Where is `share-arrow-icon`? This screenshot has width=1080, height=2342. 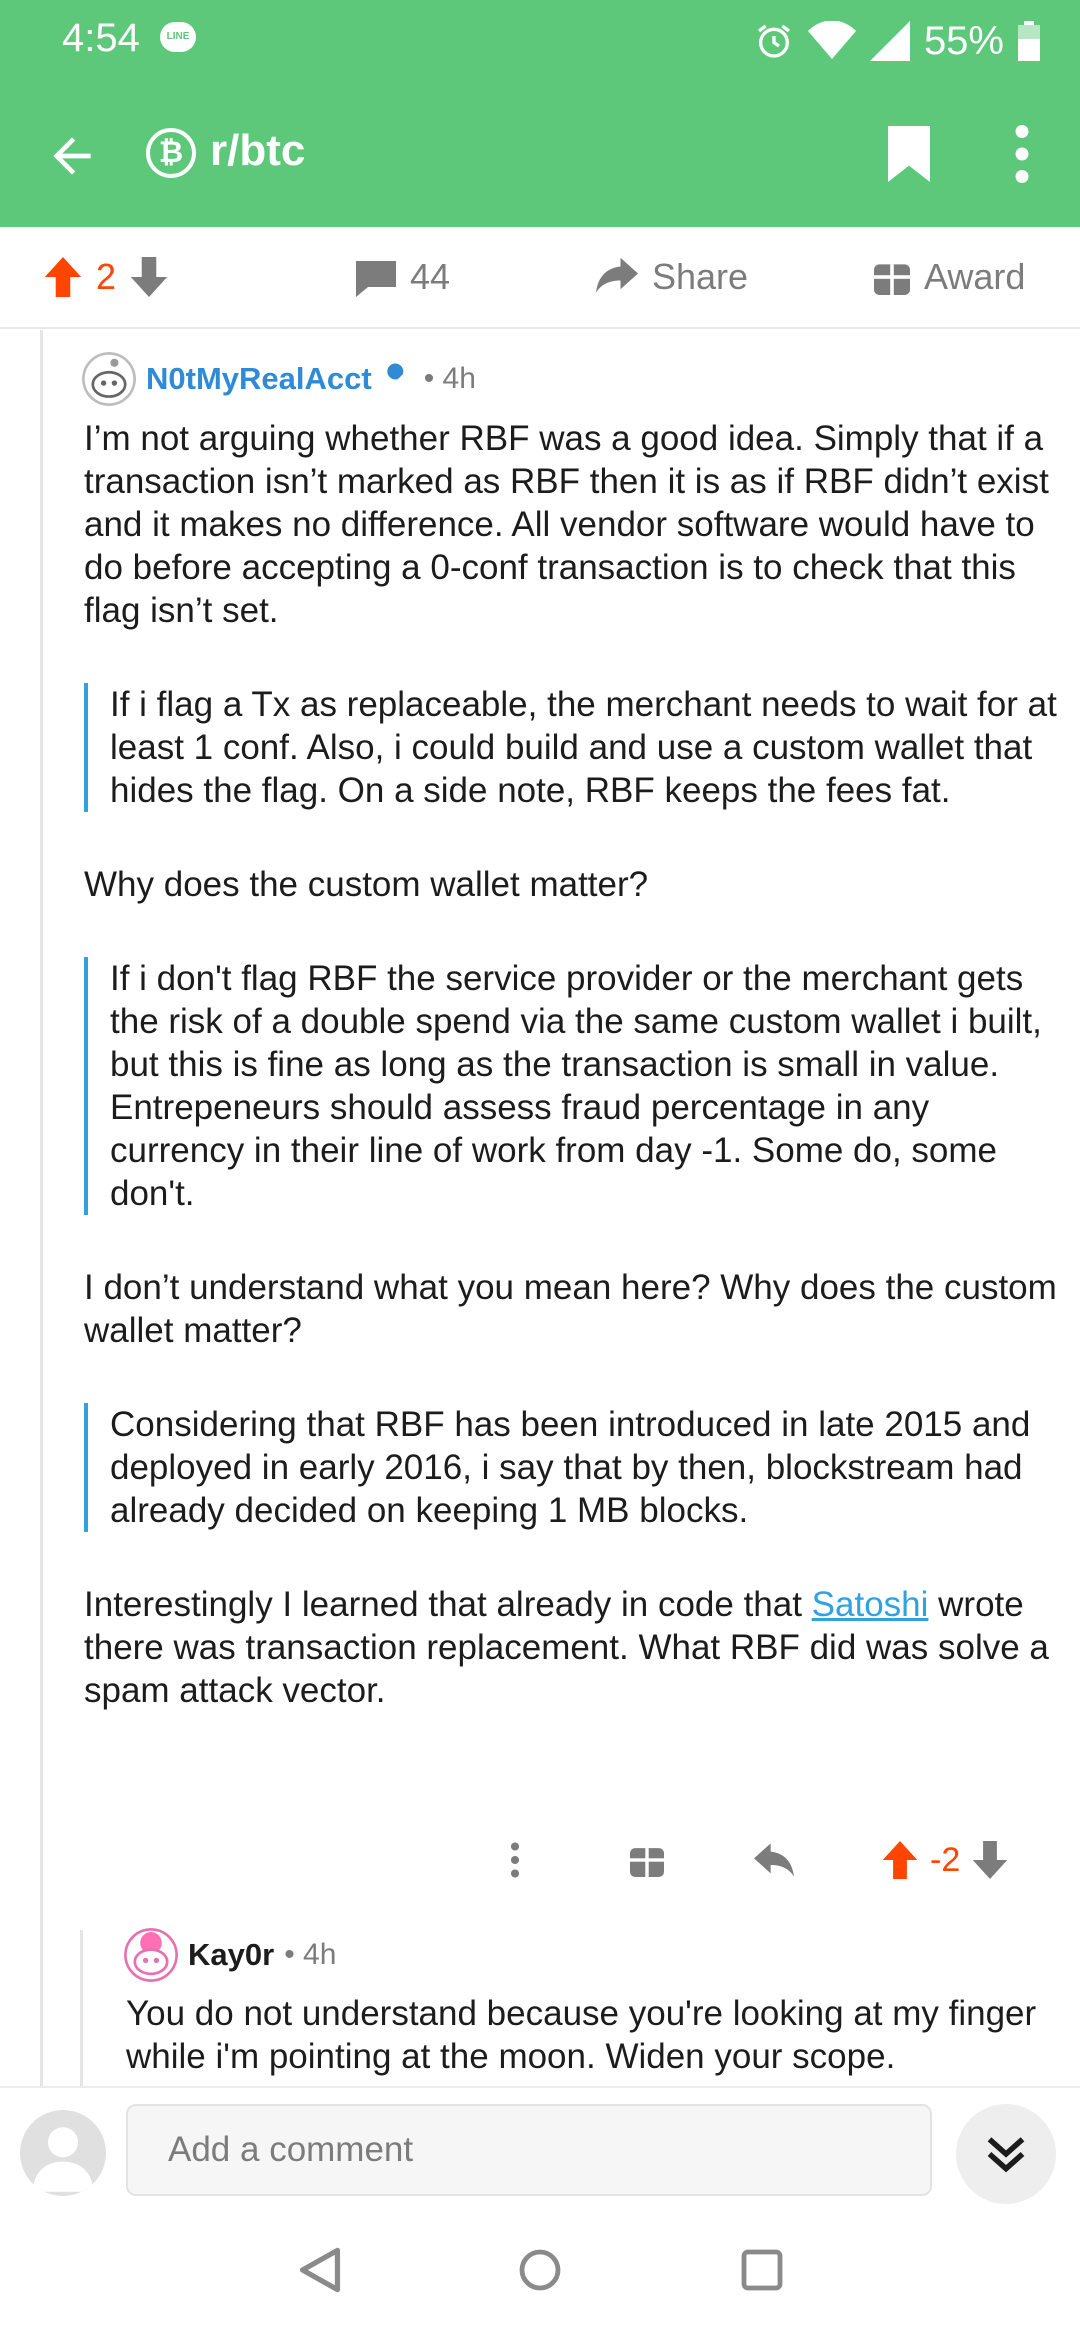
share-arrow-icon is located at coordinates (617, 275).